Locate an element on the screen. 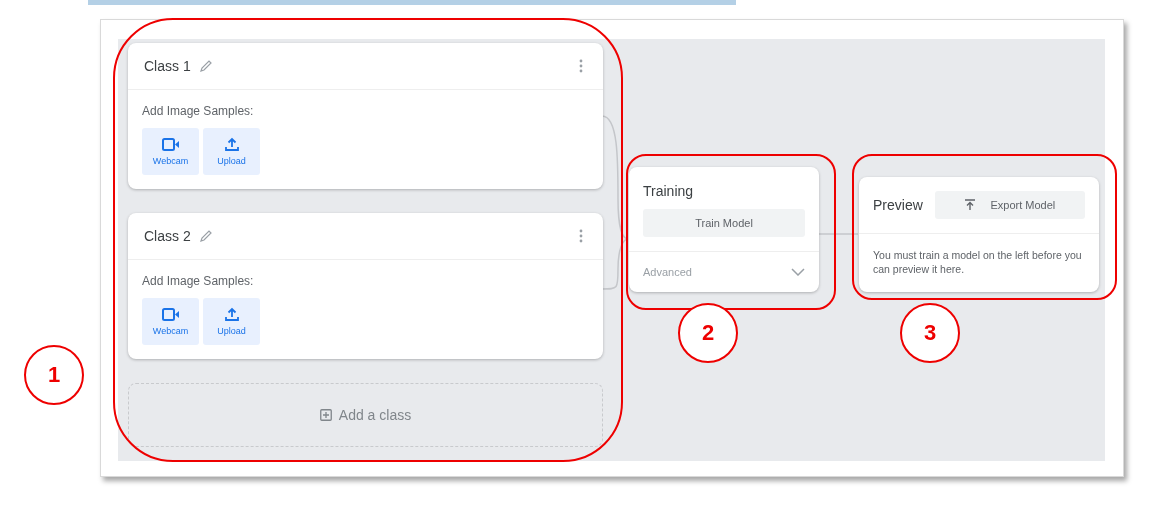 Image resolution: width=1158 pixels, height=506 pixels. callout-number: 1 is located at coordinates (54, 375).